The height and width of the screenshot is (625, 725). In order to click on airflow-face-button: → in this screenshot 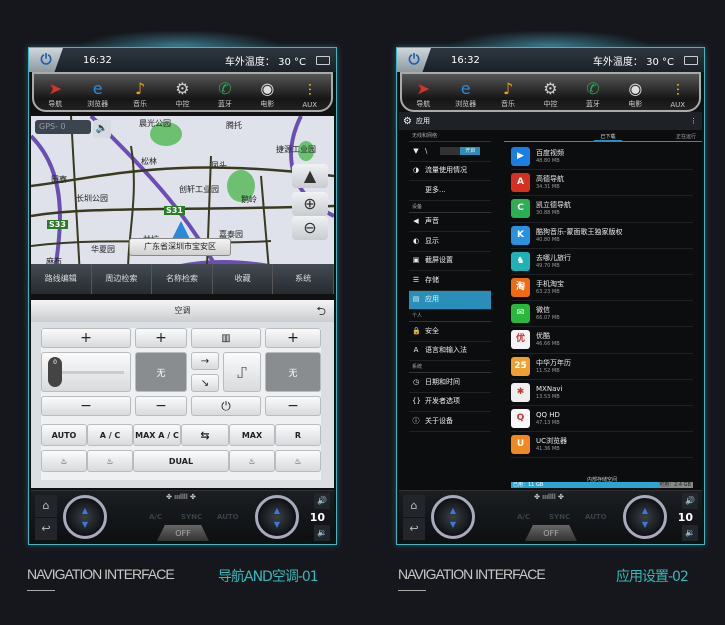, I will do `click(205, 361)`.